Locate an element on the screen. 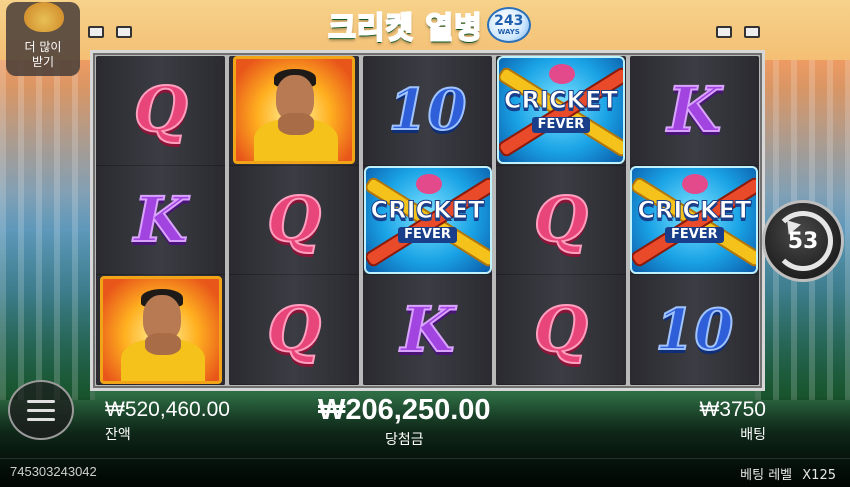 The height and width of the screenshot is (487, 850). footer-divider is located at coordinates (425, 458).